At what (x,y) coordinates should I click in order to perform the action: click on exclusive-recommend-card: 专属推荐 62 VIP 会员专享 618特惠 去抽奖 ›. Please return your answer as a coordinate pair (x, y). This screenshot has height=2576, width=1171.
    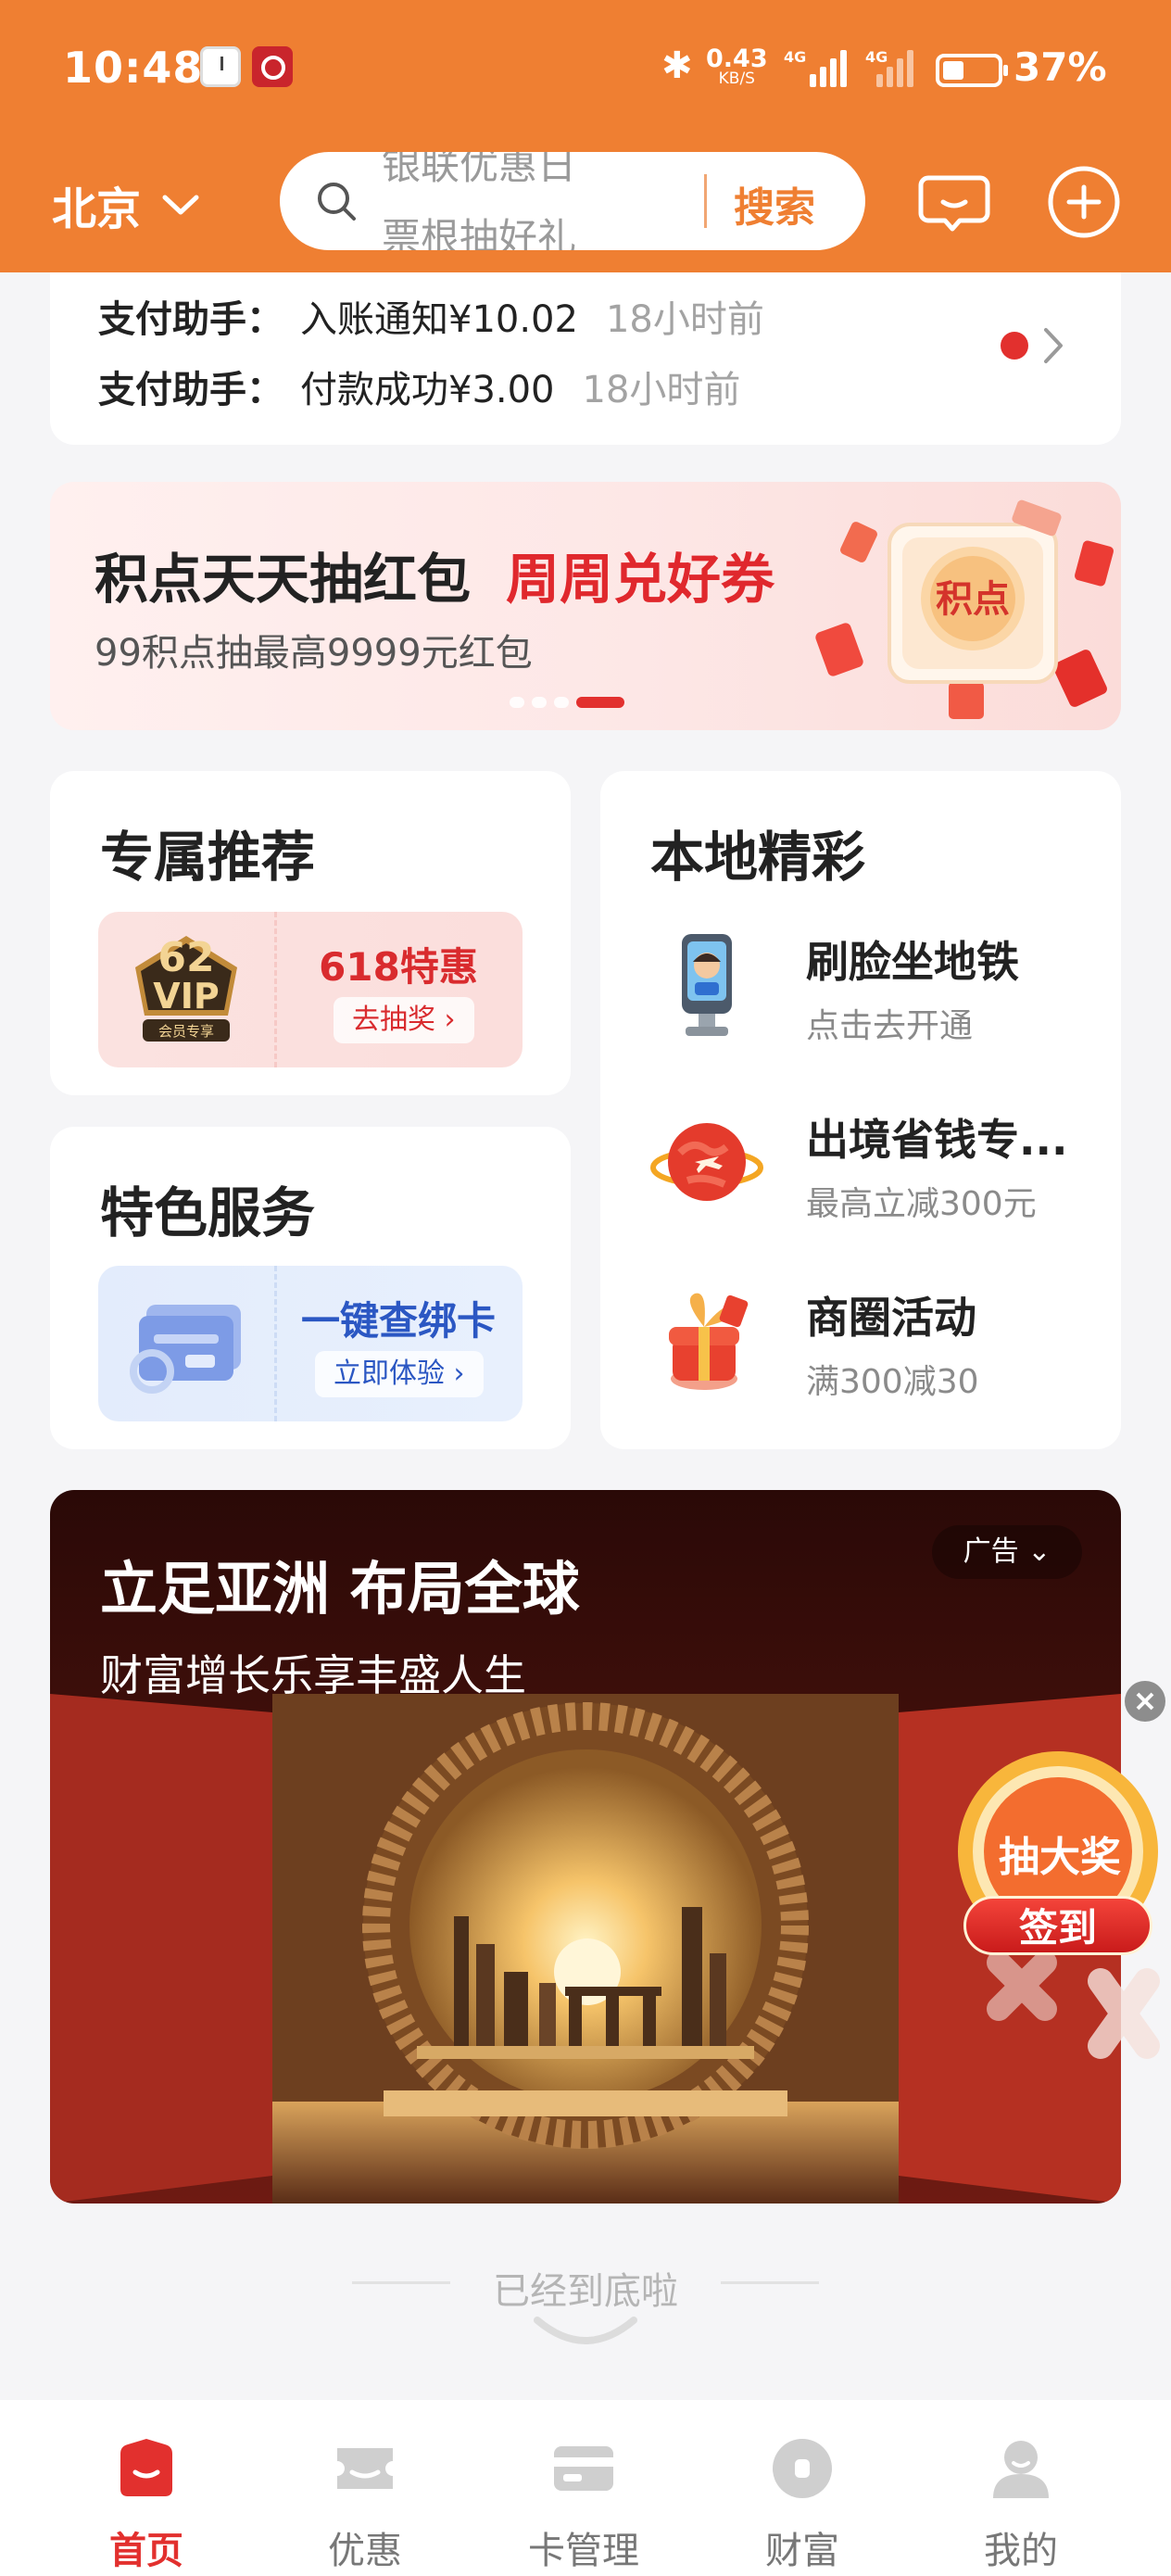
    Looking at the image, I should click on (311, 933).